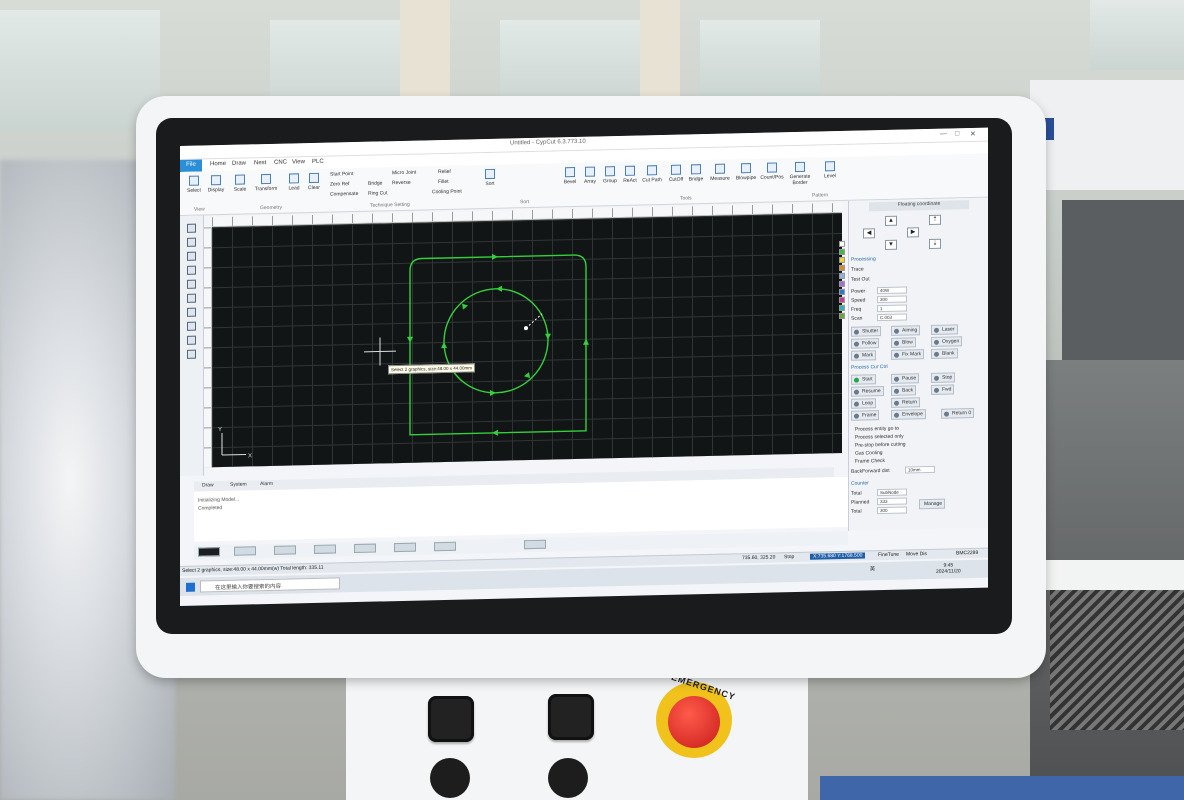 This screenshot has width=1184, height=800. Describe the element at coordinates (404, 173) in the screenshot. I see `micro-joint-button: Micro Joint` at that location.